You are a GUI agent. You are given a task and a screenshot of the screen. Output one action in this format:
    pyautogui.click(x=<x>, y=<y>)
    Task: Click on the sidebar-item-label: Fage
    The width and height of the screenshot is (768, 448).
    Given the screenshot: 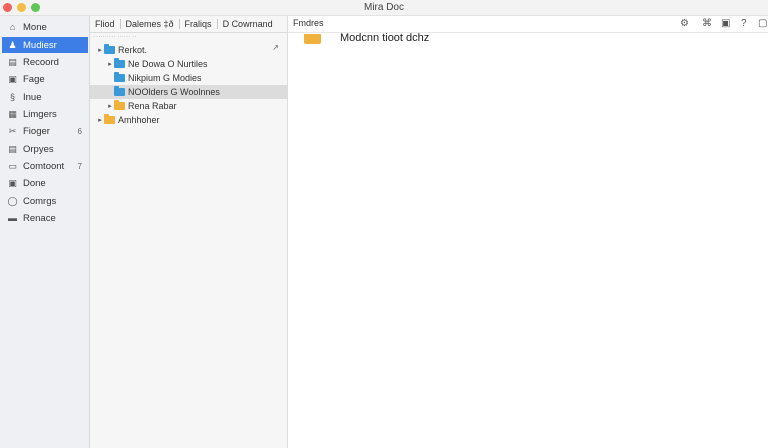 What is the action you would take?
    pyautogui.click(x=34, y=79)
    